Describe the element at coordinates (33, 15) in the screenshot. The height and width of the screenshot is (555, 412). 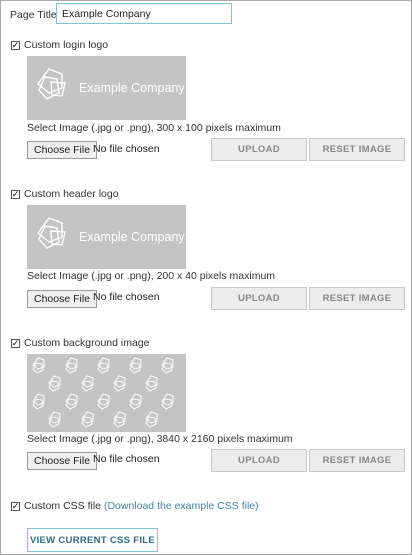
I see `page-title-label: Page Title` at that location.